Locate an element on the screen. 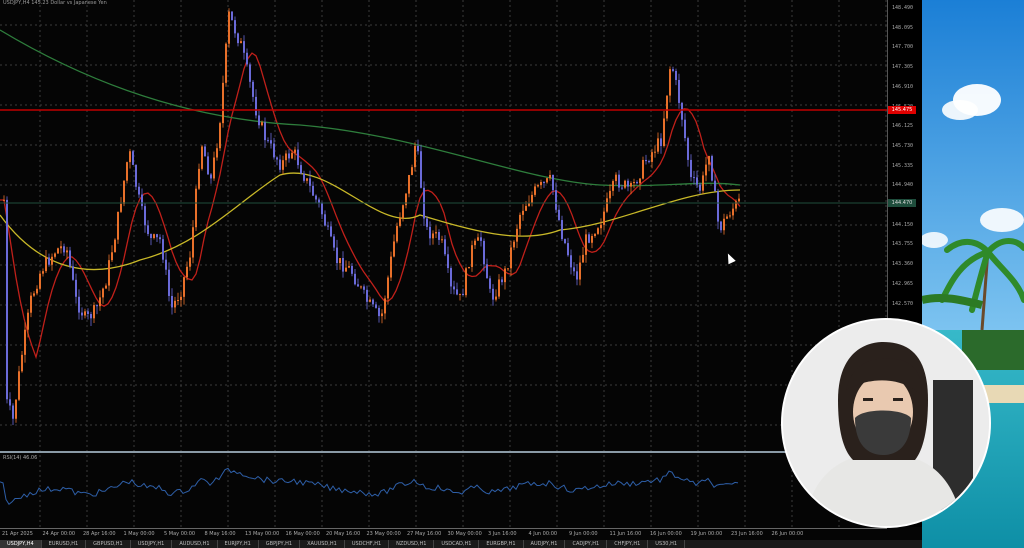 Image resolution: width=1024 pixels, height=548 pixels. symbol-tab: USDCAD,H1 is located at coordinates (457, 544).